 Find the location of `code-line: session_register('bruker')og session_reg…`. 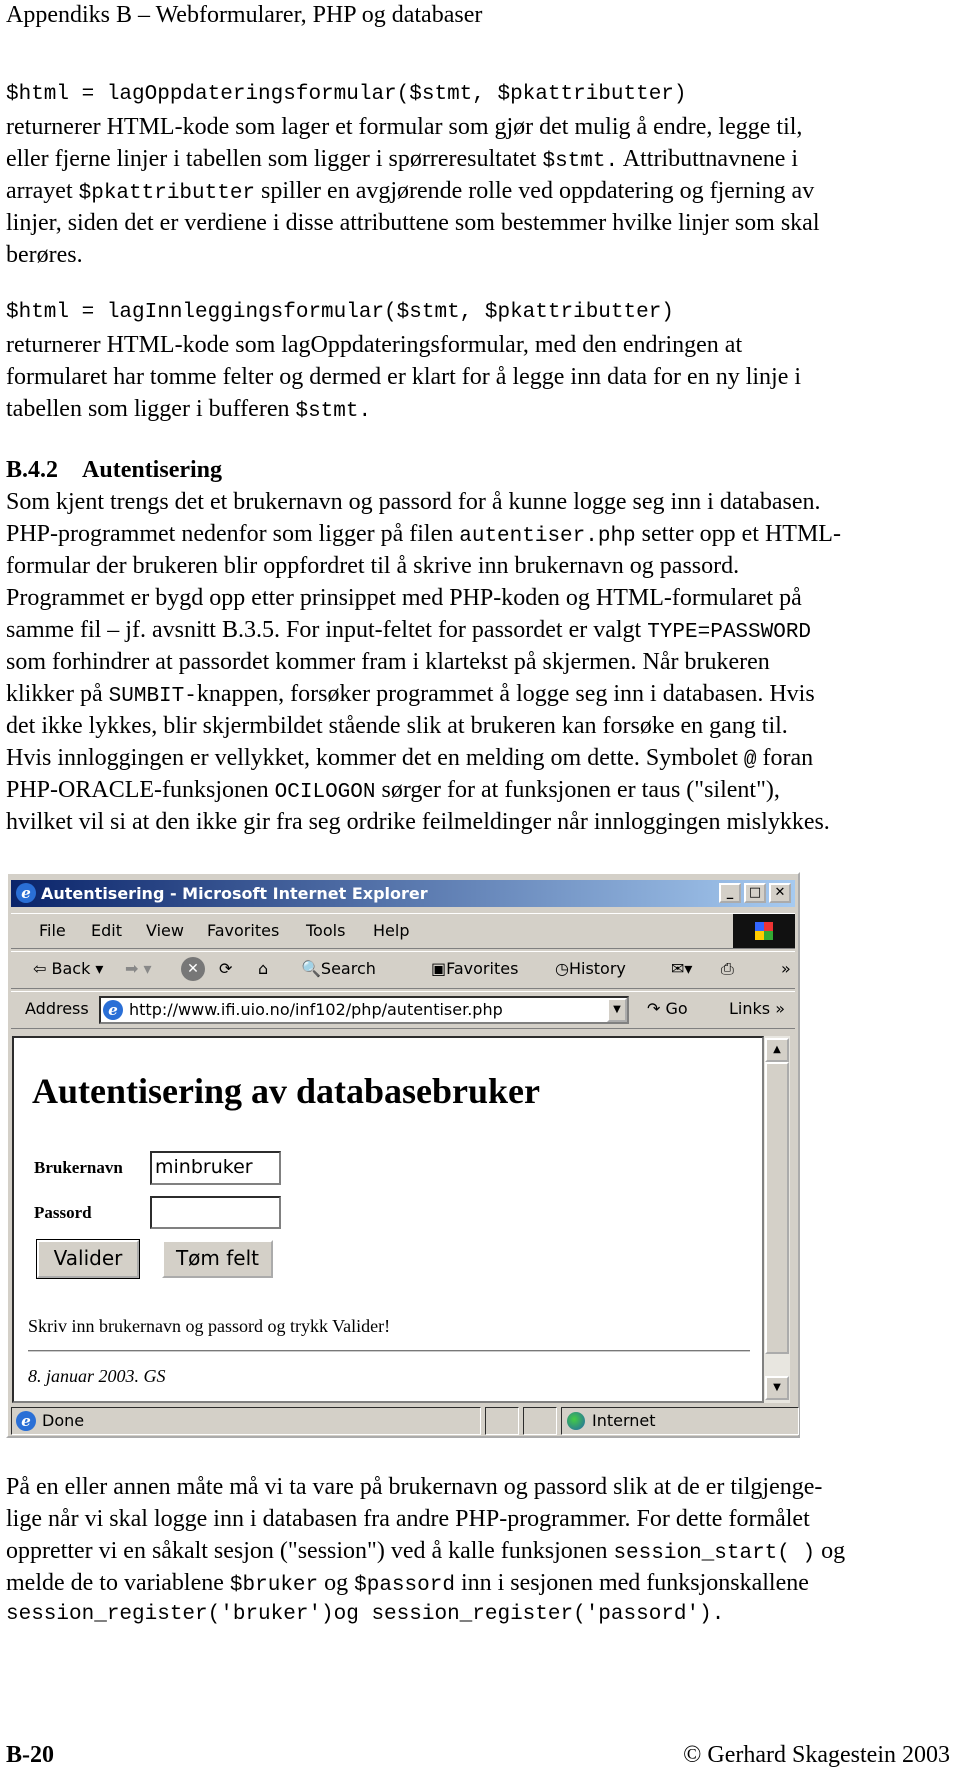

code-line: session_register('bruker')og session_reg… is located at coordinates (365, 1614).